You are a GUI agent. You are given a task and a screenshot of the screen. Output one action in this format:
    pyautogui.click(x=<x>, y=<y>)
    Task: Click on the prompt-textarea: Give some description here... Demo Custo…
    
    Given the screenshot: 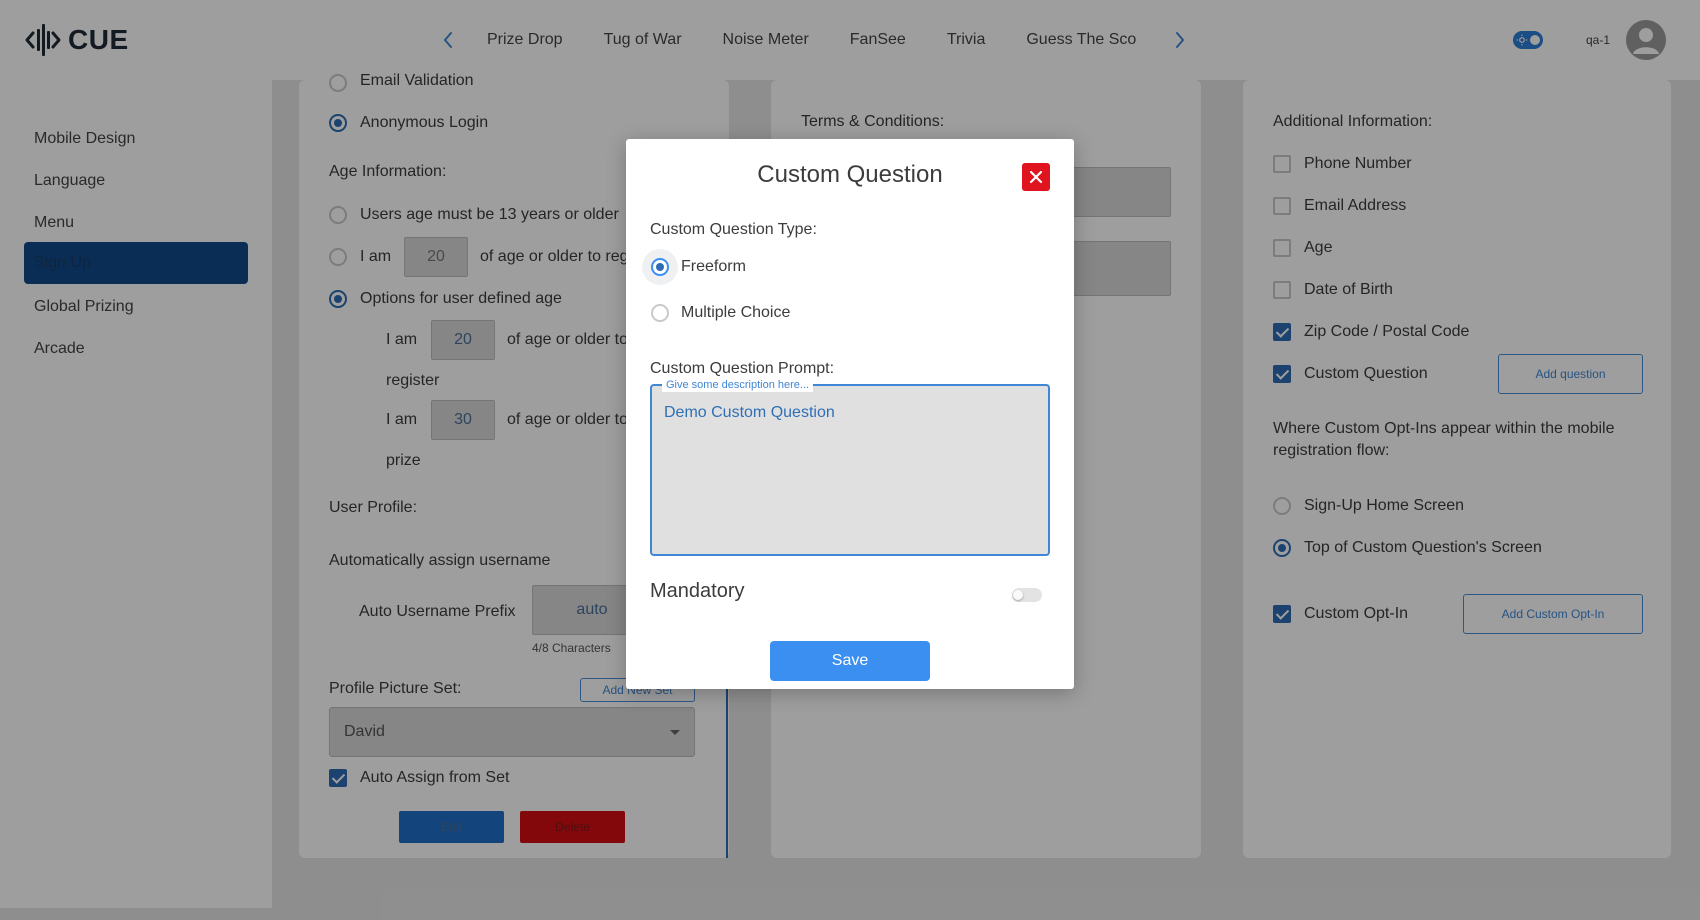 What is the action you would take?
    pyautogui.click(x=850, y=467)
    